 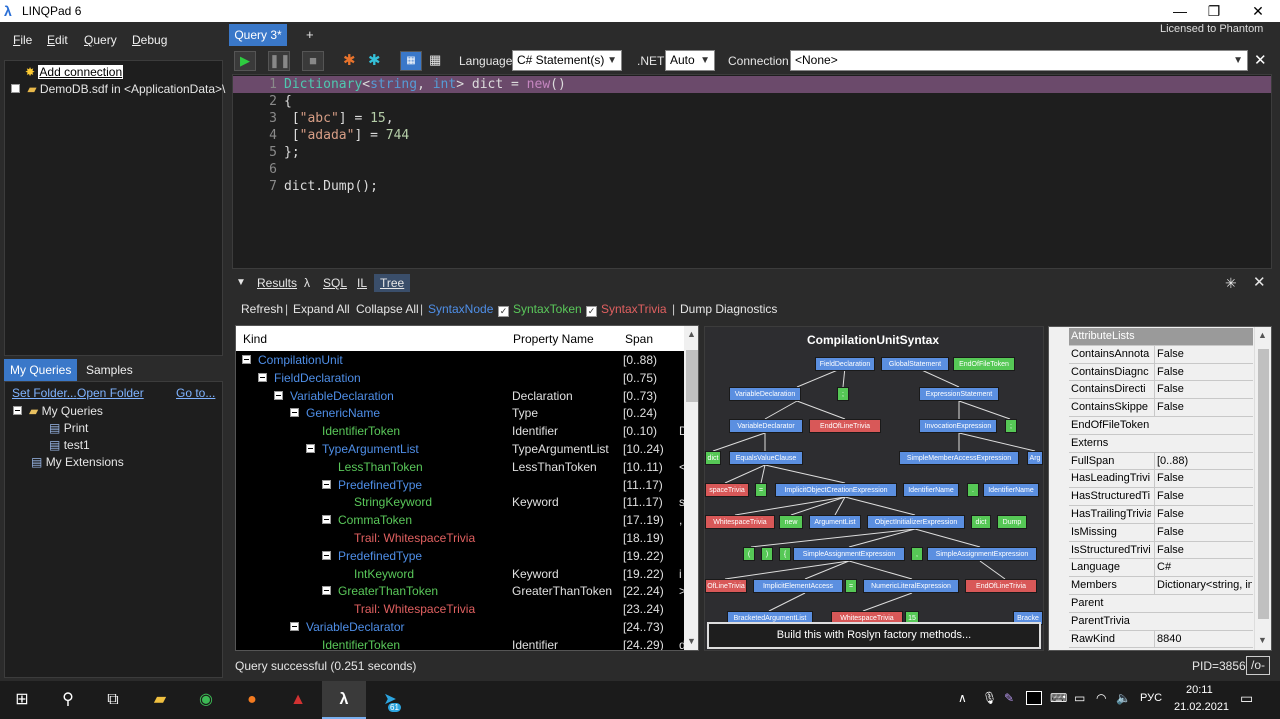 What do you see at coordinates (1246, 698) in the screenshot?
I see `notifications-icon: ▭` at bounding box center [1246, 698].